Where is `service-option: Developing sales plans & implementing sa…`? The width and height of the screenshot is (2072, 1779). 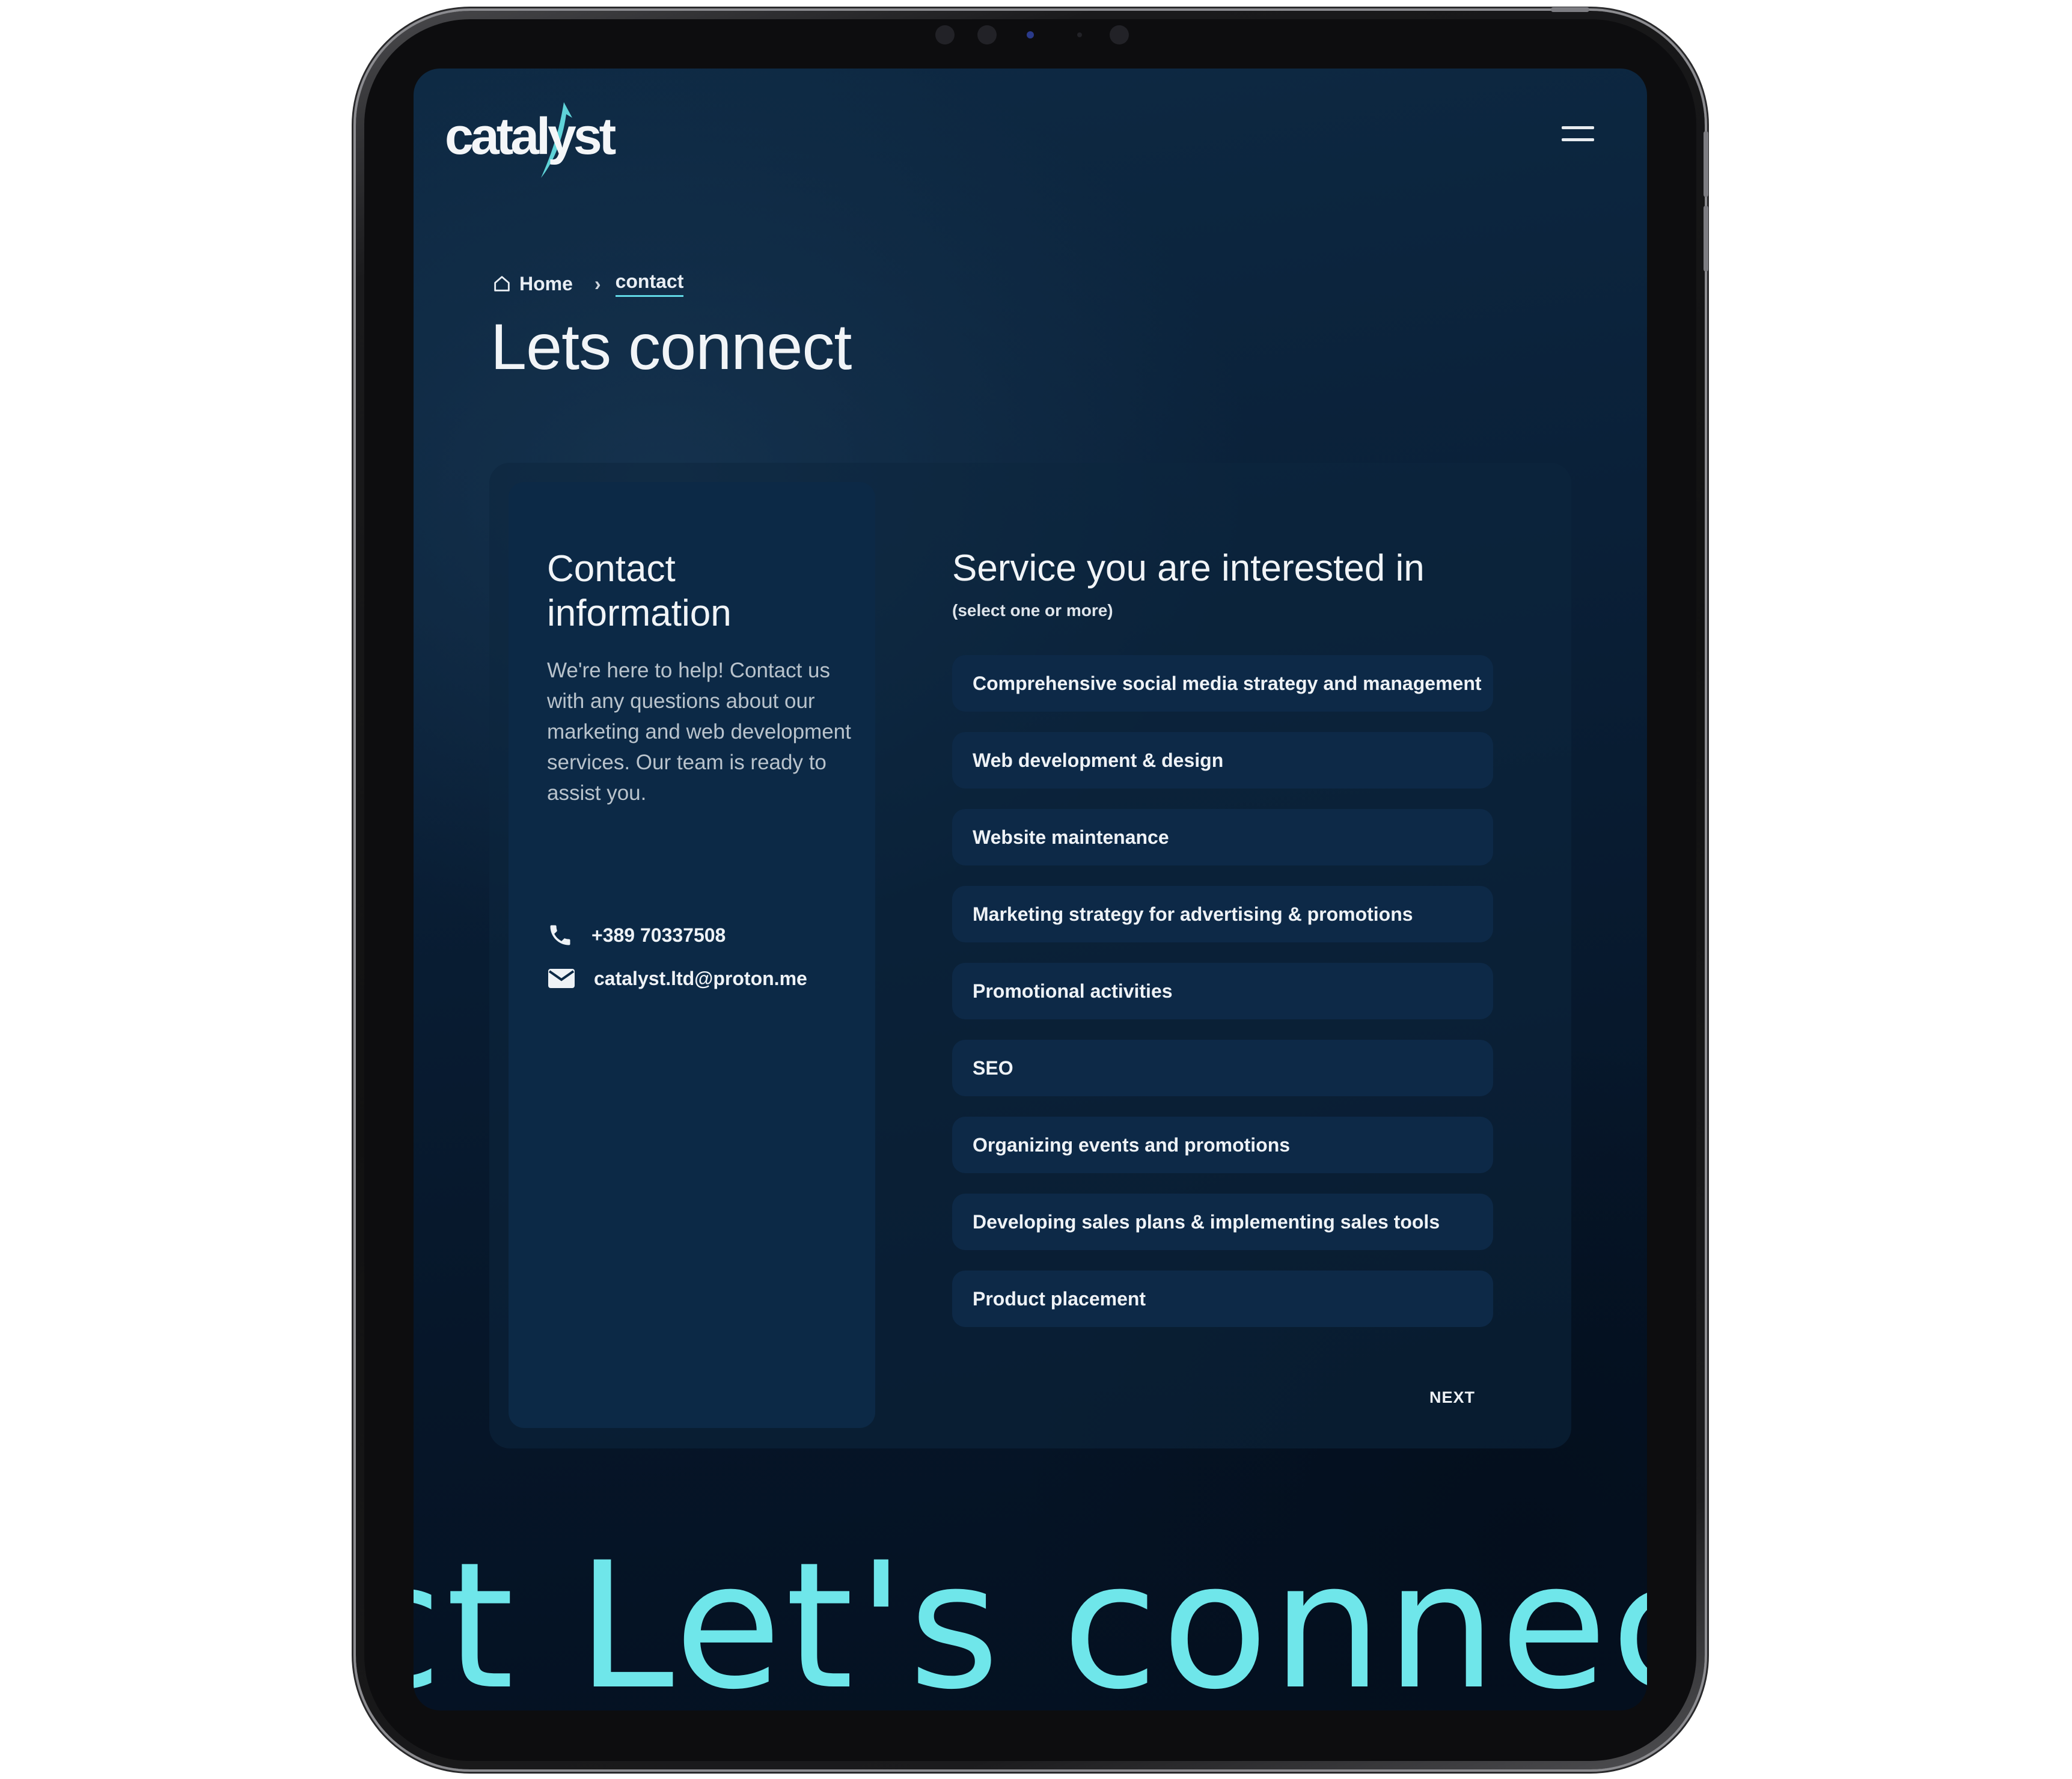
service-option: Developing sales plans & implementing sa… is located at coordinates (1222, 1222).